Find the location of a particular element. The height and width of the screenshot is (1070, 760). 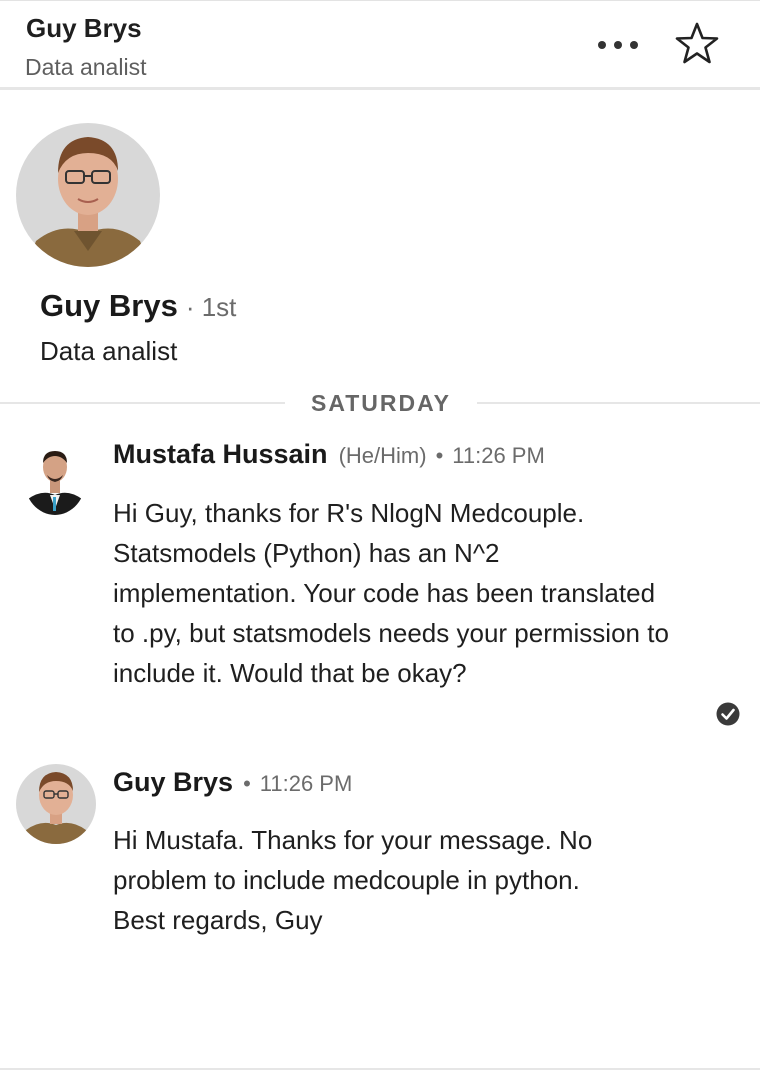

more-options-button is located at coordinates (618, 45).